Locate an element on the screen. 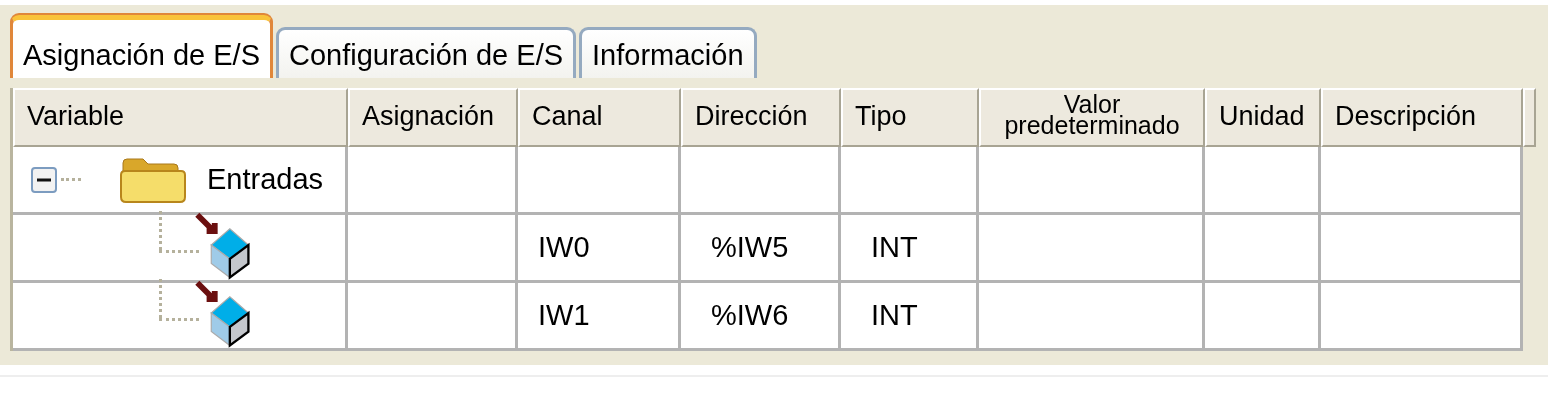 This screenshot has height=403, width=1556. tree-item: Entradas is located at coordinates (265, 179).